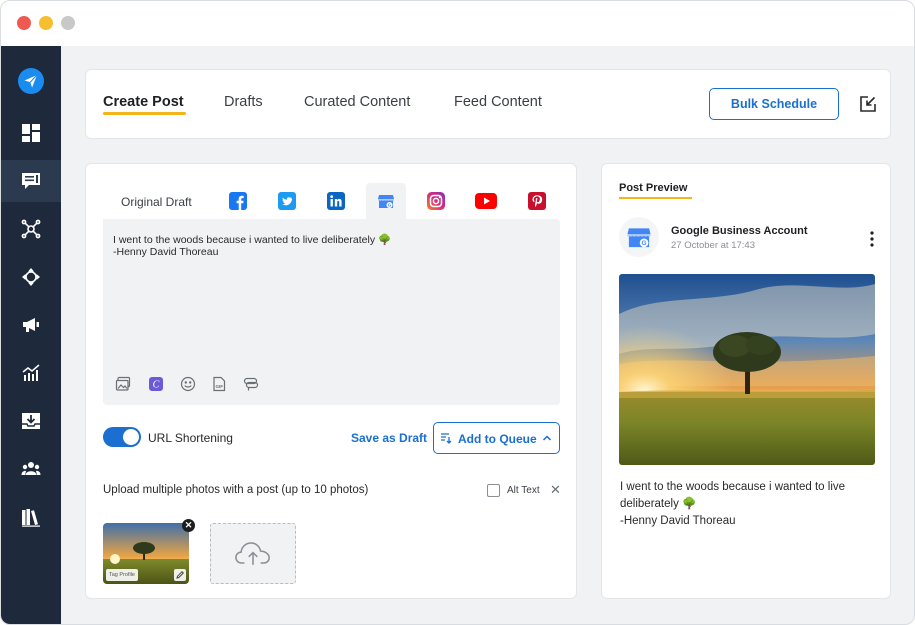 This screenshot has width=915, height=625. I want to click on sidebar-item-team, so click(31, 469).